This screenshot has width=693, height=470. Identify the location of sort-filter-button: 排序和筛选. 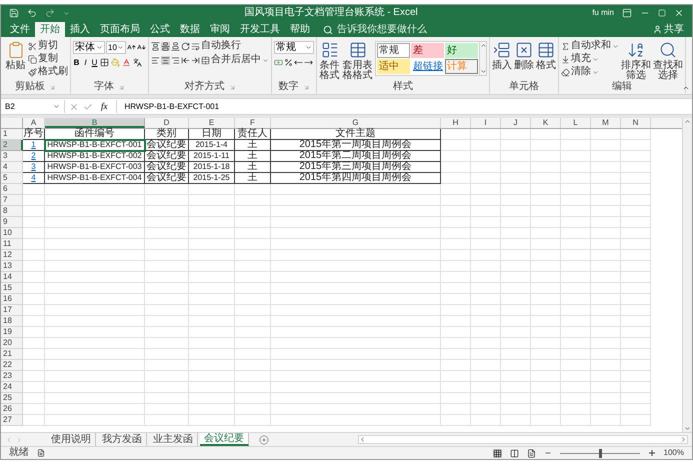
(636, 61).